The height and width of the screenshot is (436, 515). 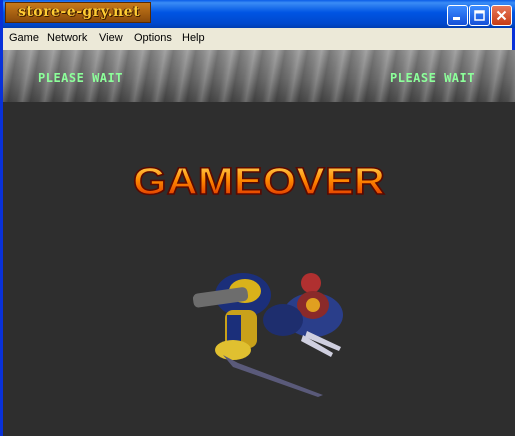 I want to click on menu-options: Options, so click(x=153, y=38).